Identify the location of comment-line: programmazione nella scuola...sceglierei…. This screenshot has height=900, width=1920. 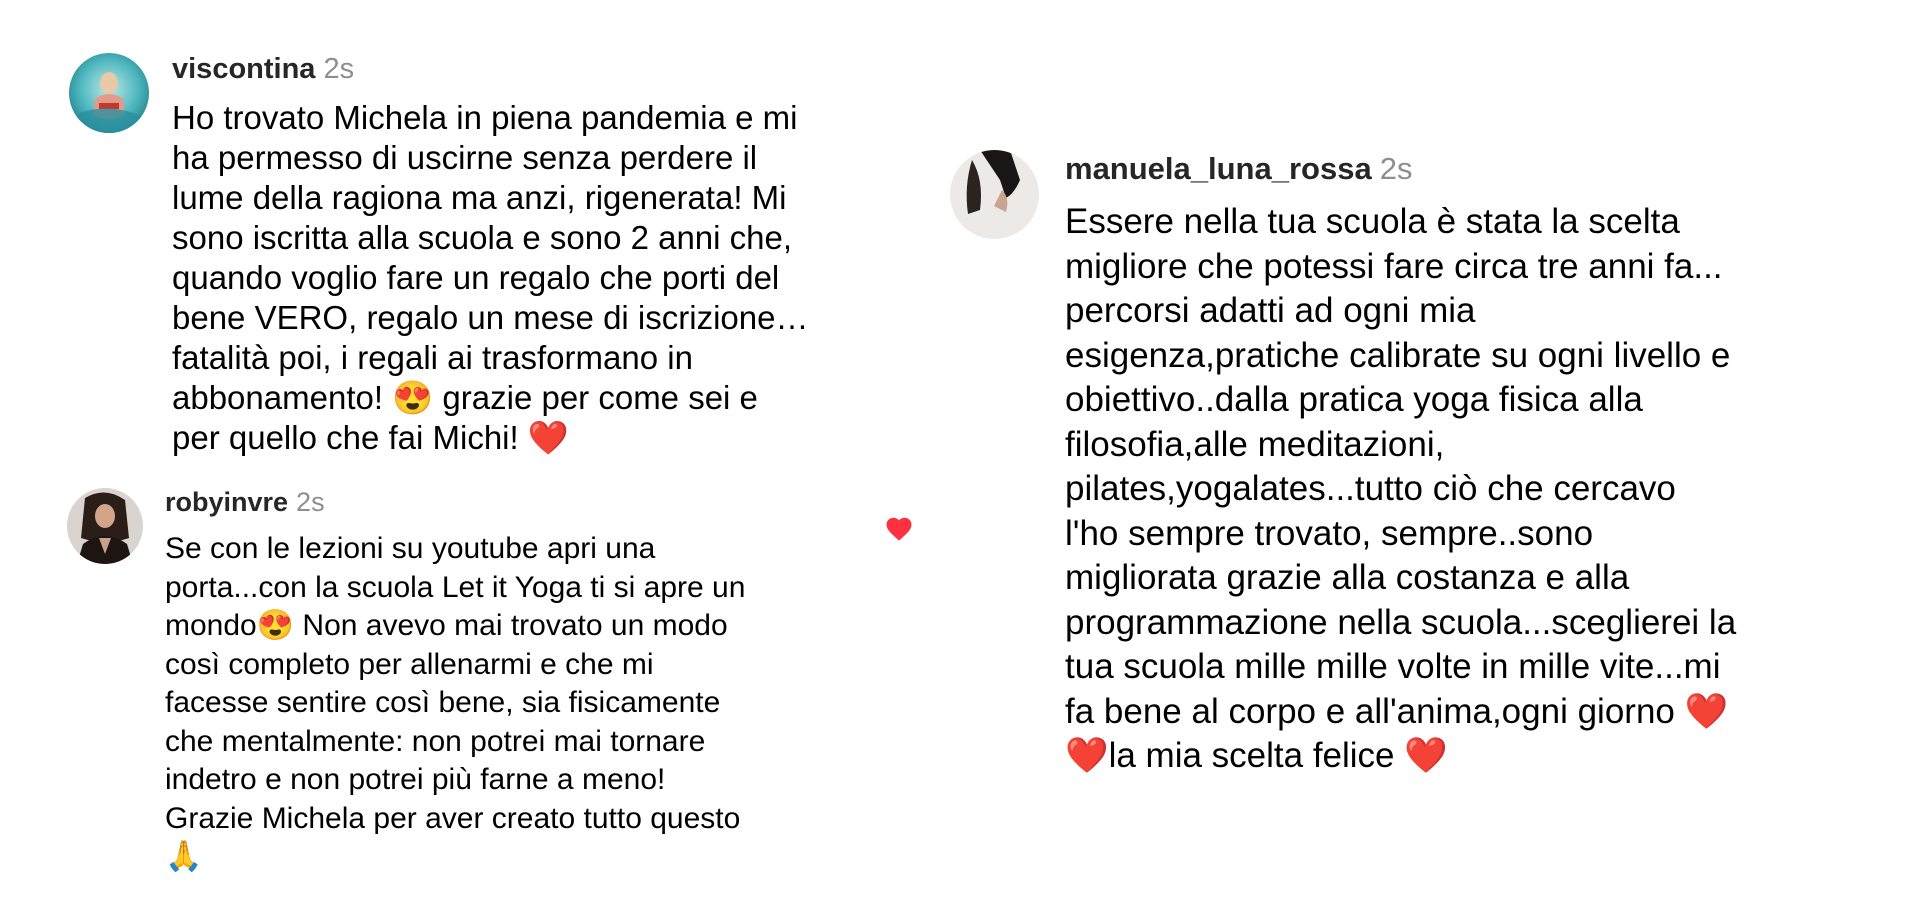
(1401, 622).